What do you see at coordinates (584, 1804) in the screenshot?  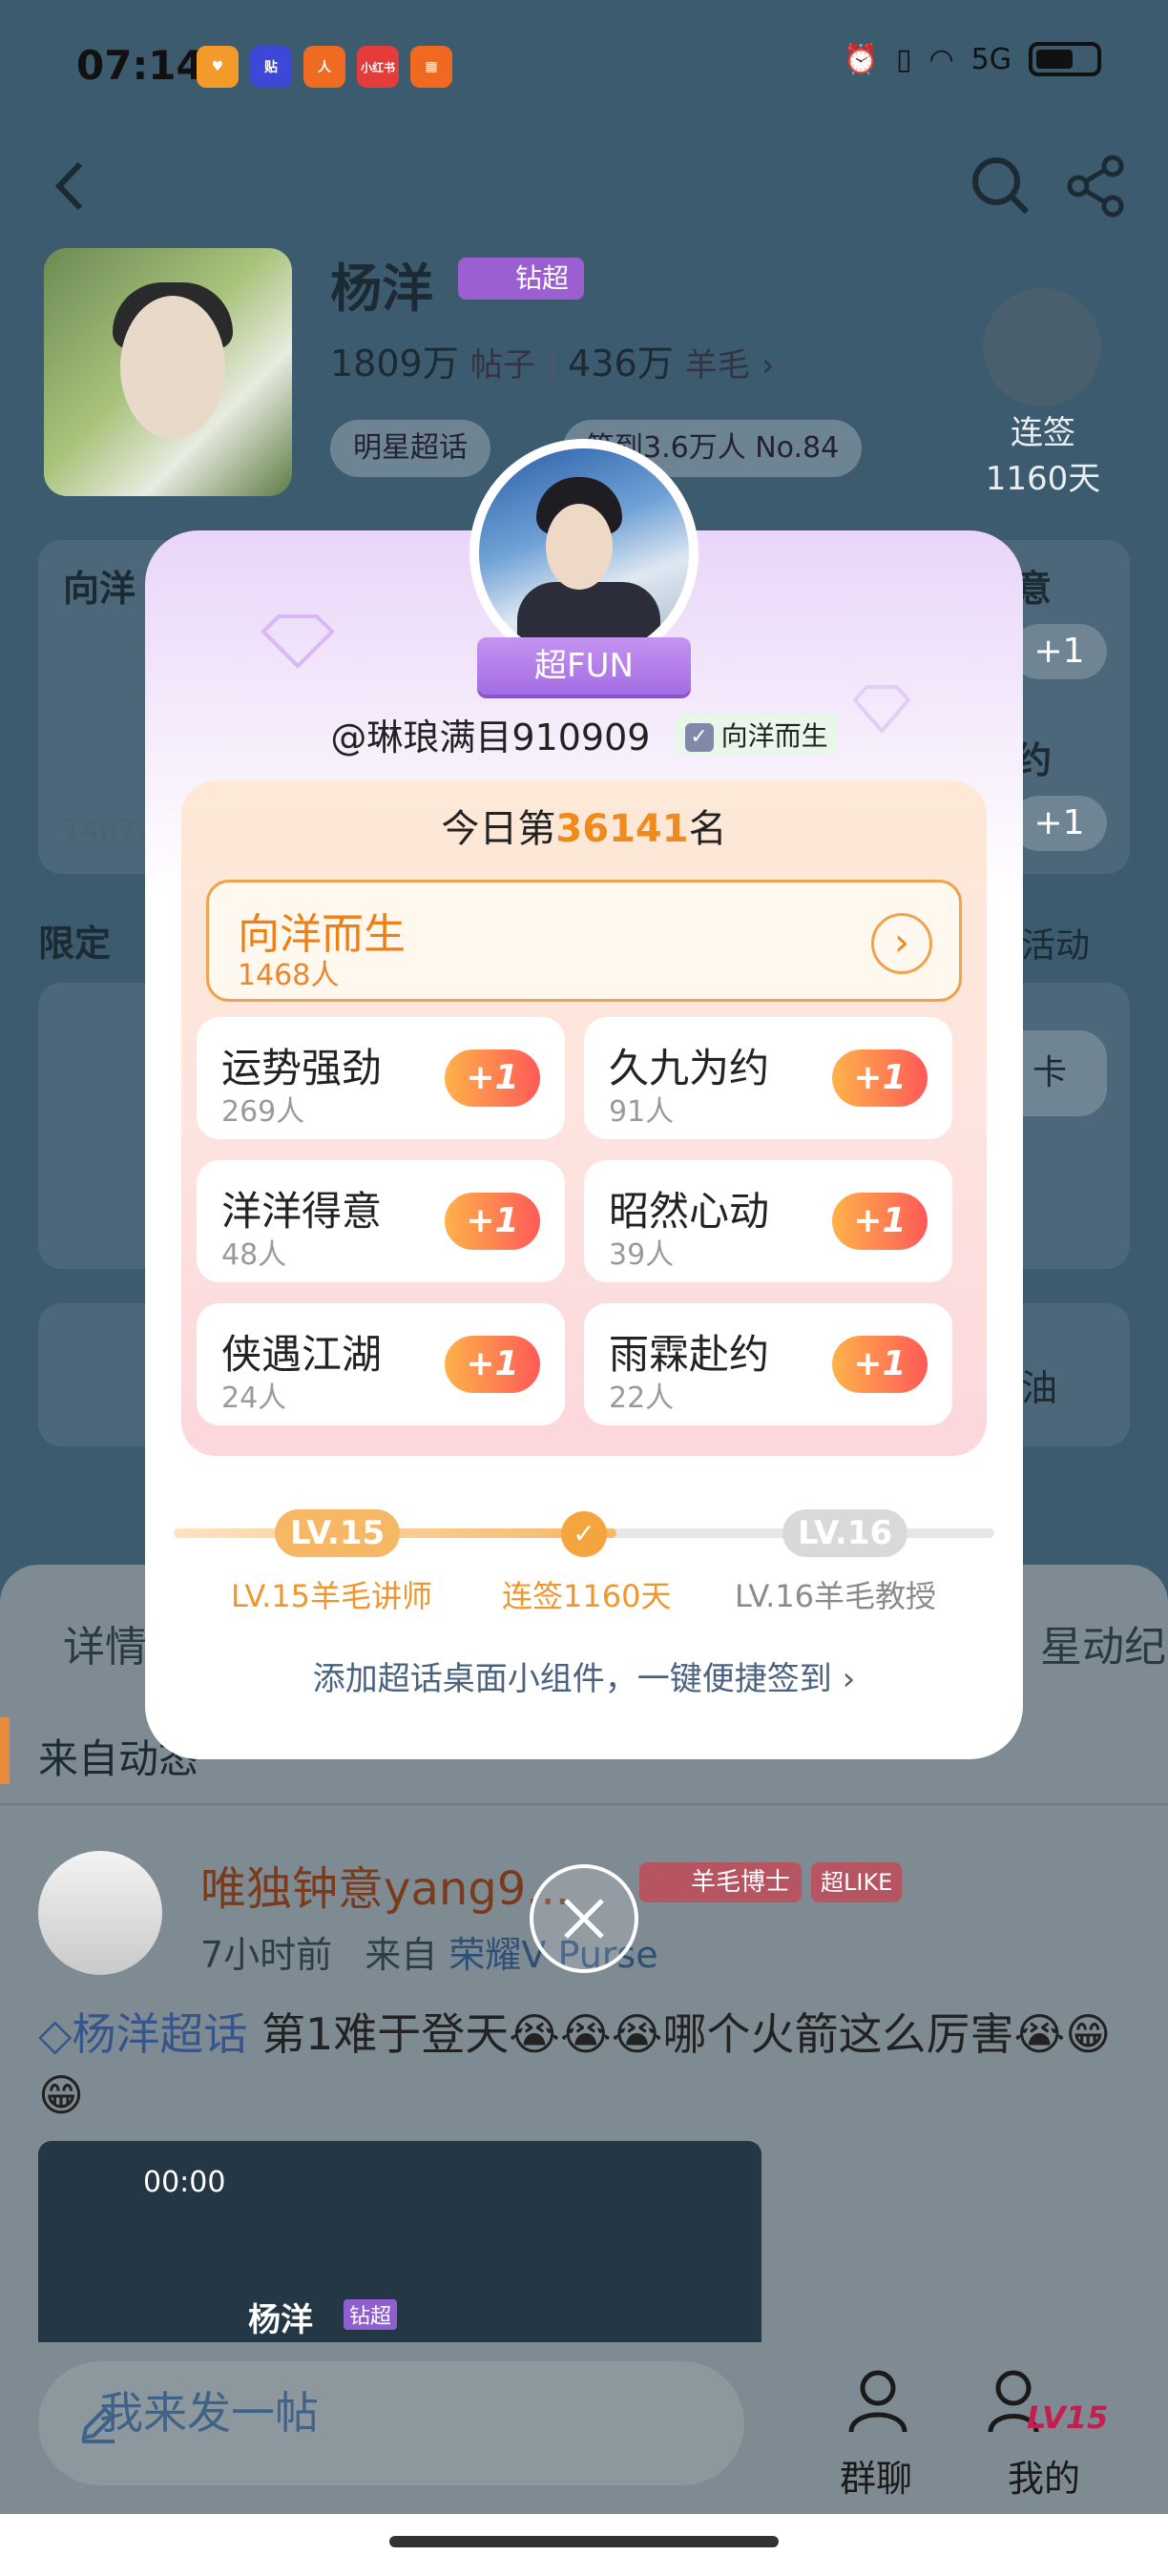 I see `divider` at bounding box center [584, 1804].